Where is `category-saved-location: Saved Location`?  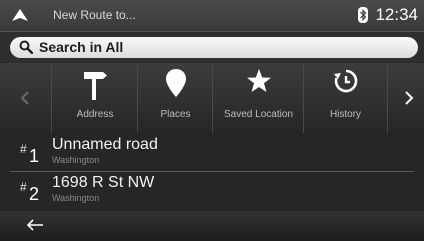 category-saved-location: Saved Location is located at coordinates (258, 98).